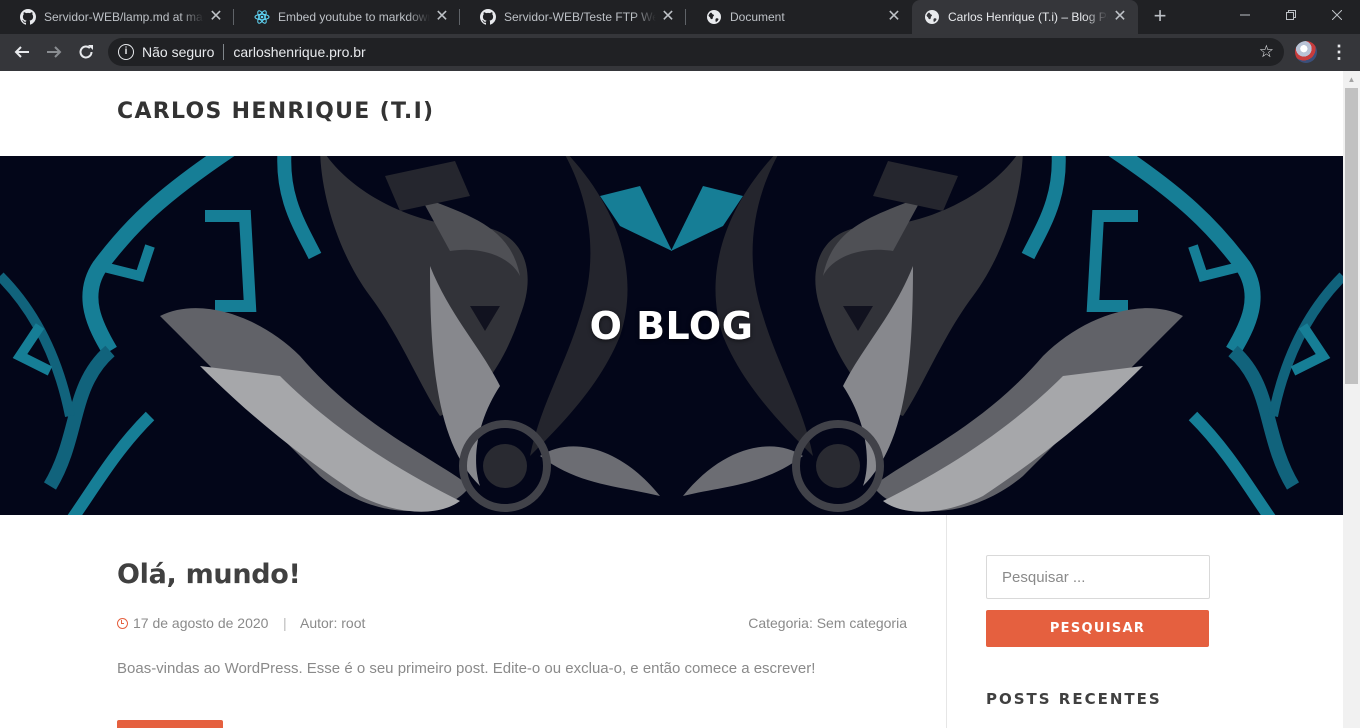 This screenshot has width=1360, height=728. Describe the element at coordinates (1306, 52) in the screenshot. I see `avatar` at that location.